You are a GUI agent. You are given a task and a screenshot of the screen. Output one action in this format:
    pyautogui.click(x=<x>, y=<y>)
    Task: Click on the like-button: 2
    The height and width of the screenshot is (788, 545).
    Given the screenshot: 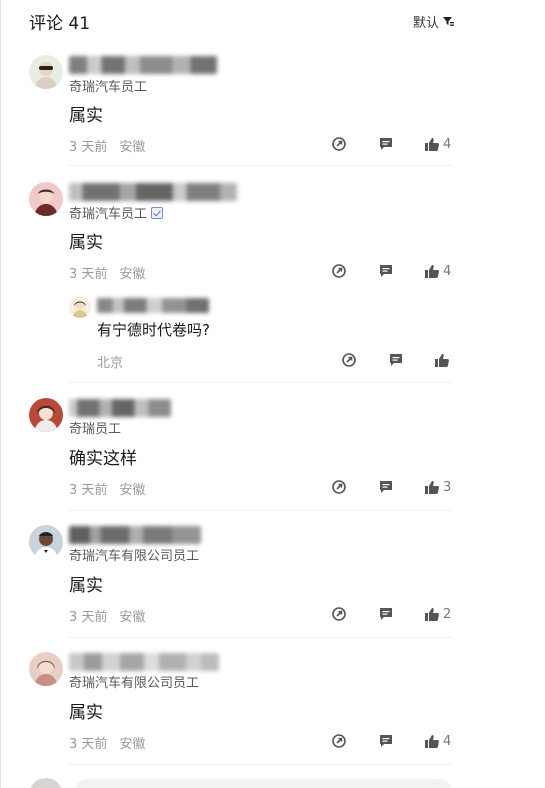 What is the action you would take?
    pyautogui.click(x=437, y=614)
    